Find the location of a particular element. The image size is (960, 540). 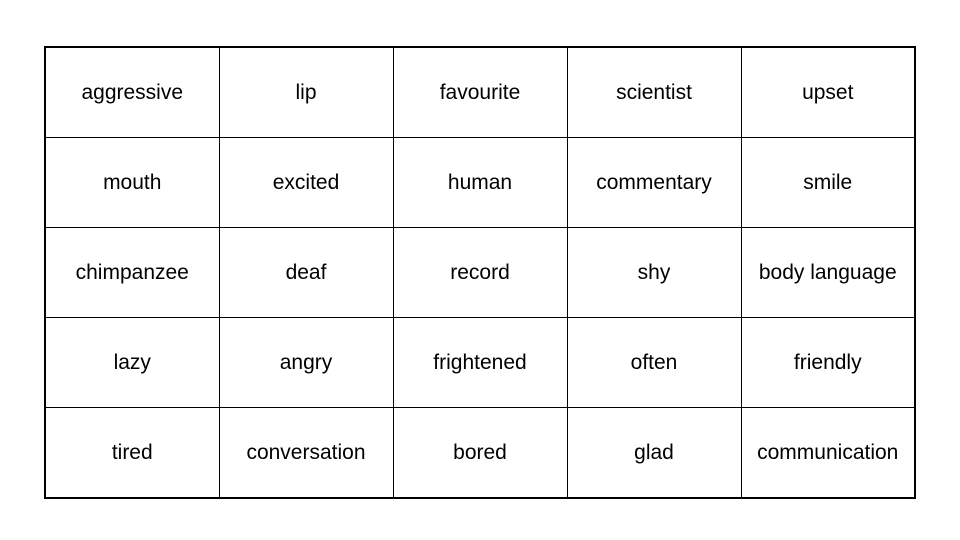

word-cell: upset is located at coordinates (828, 92).